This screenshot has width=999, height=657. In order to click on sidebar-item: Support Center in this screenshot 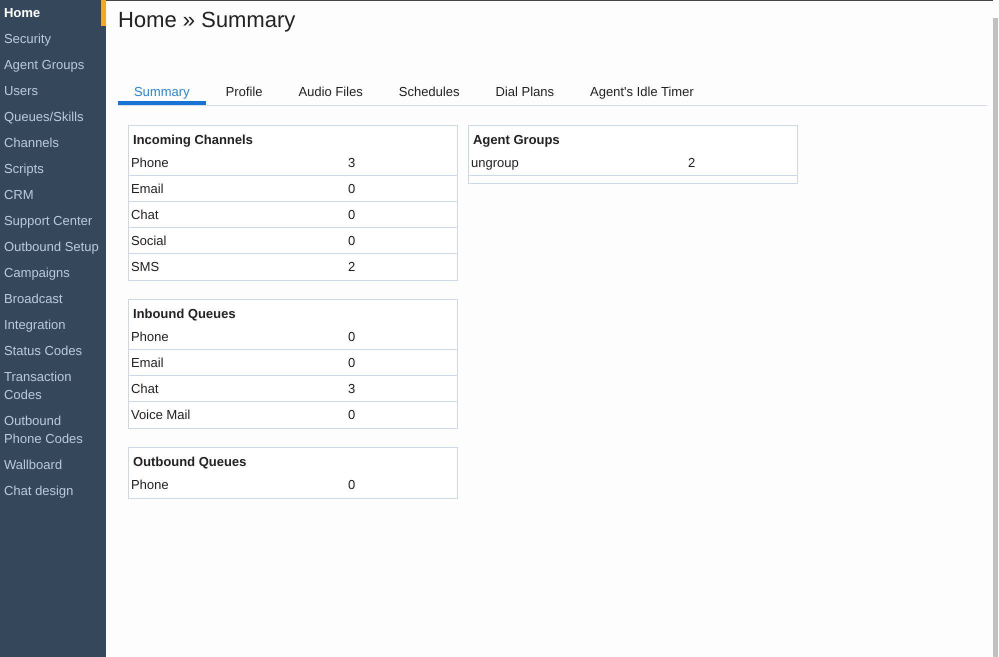, I will do `click(53, 221)`.